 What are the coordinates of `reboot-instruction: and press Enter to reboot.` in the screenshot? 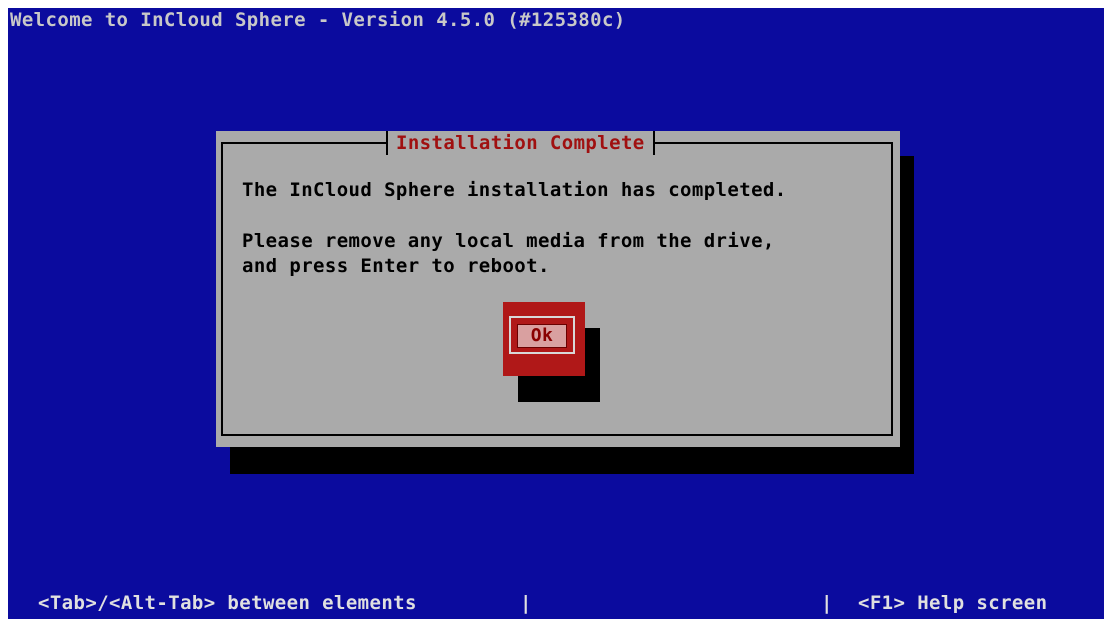 It's located at (396, 266).